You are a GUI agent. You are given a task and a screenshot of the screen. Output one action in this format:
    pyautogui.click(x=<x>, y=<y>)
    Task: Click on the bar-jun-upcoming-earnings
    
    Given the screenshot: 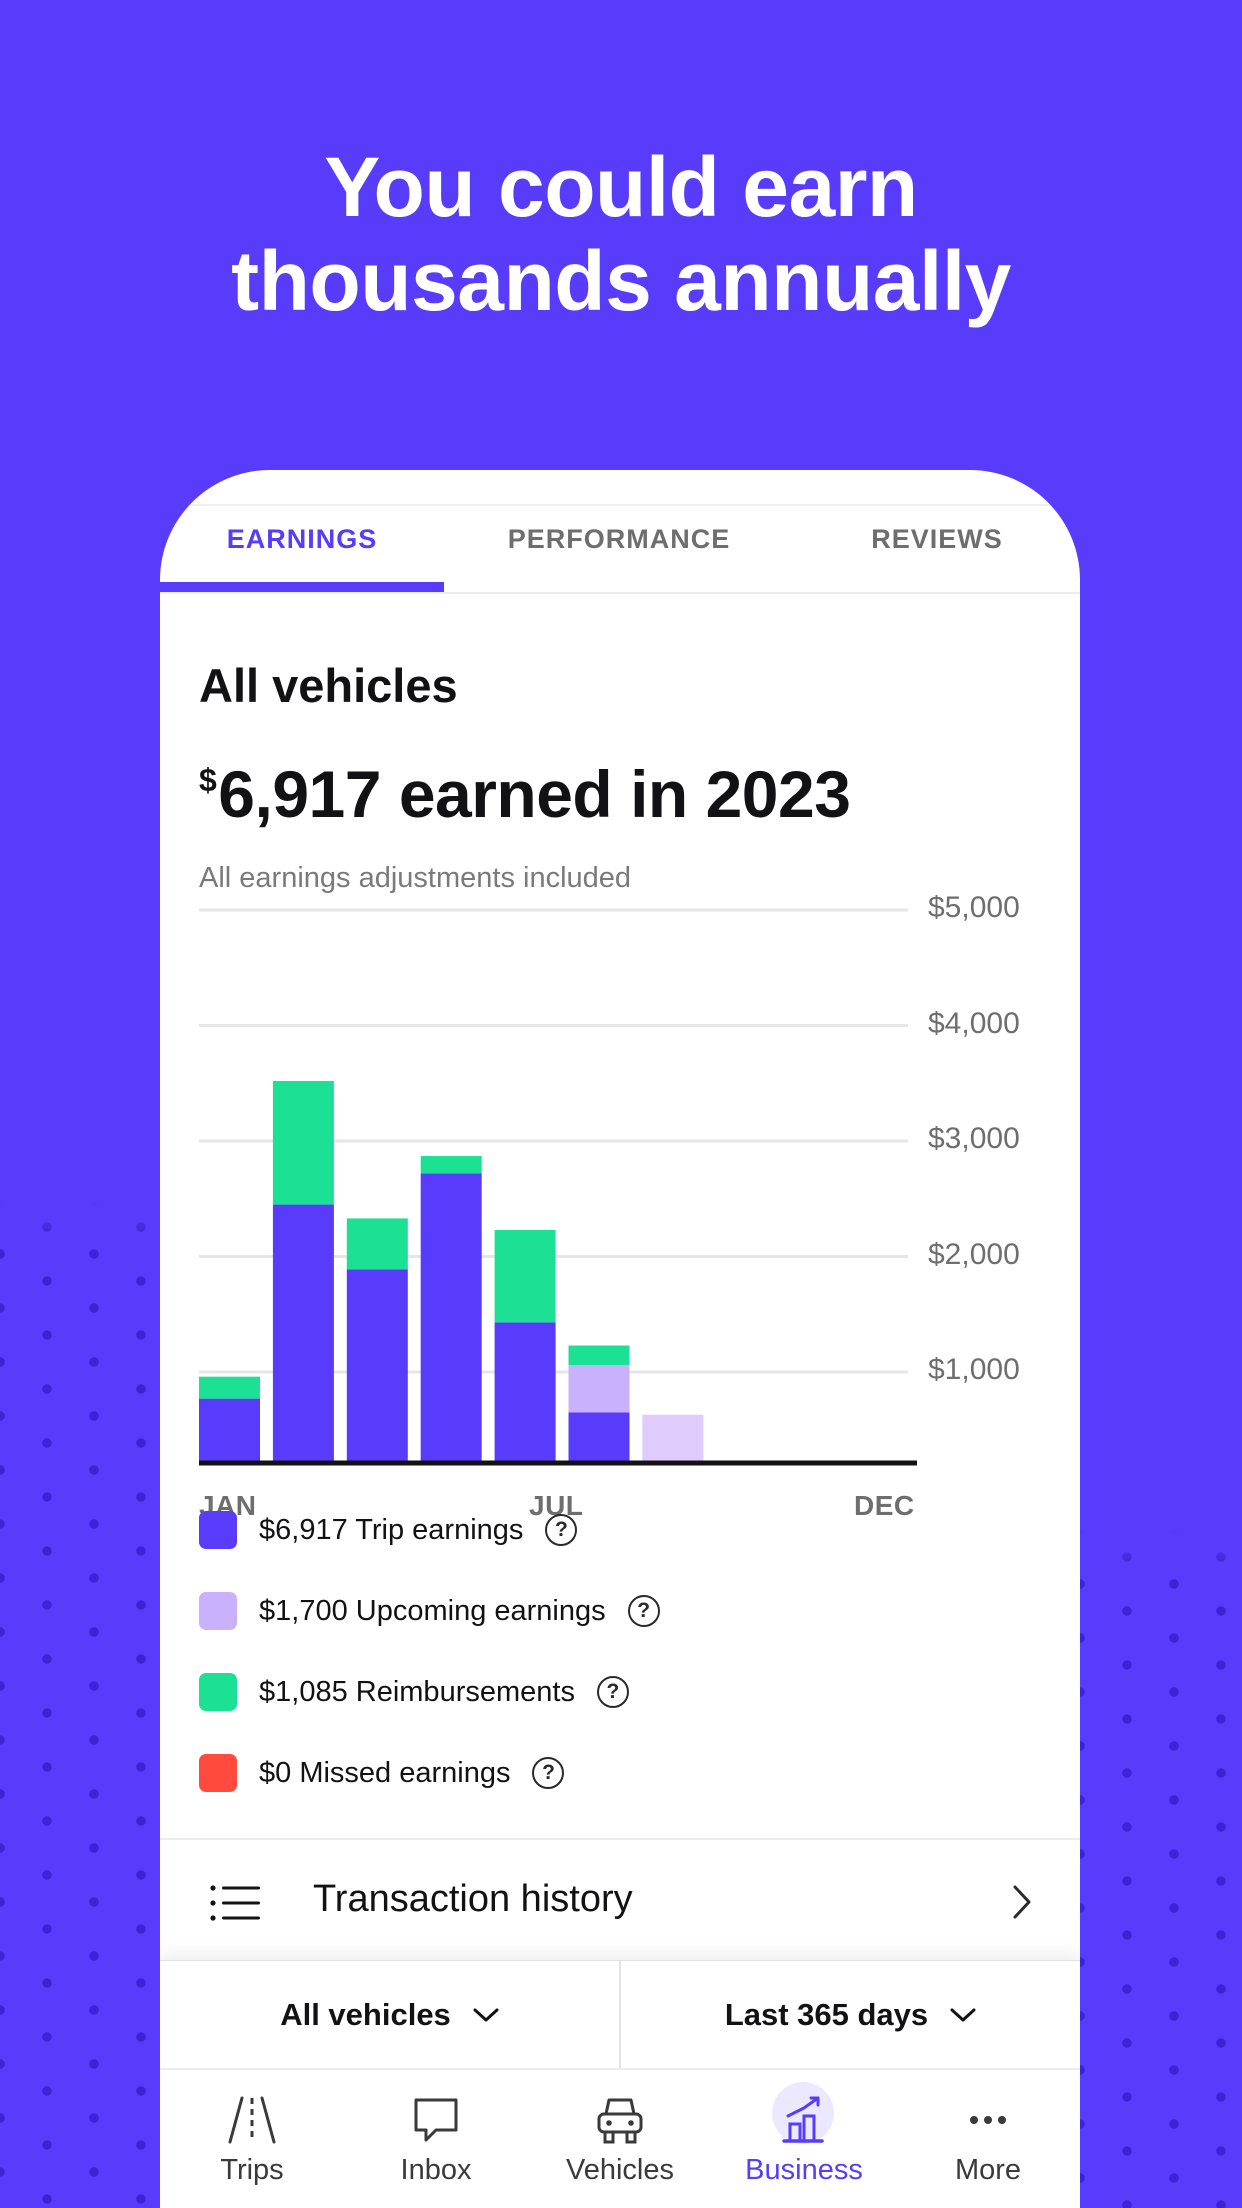 What is the action you would take?
    pyautogui.click(x=599, y=1389)
    